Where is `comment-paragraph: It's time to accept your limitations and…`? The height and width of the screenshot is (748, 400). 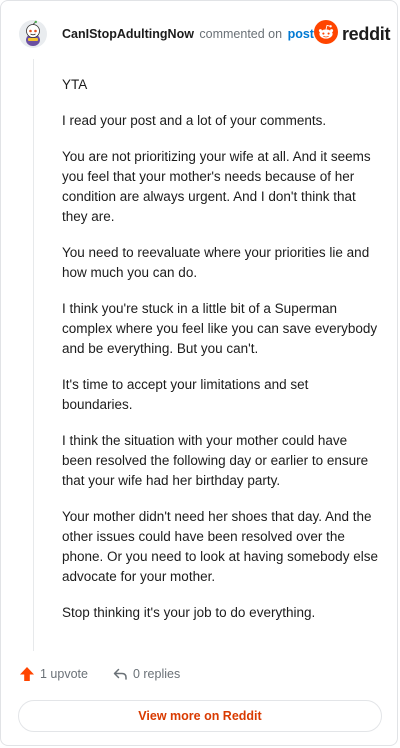 comment-paragraph: It's time to accept your limitations and… is located at coordinates (185, 394).